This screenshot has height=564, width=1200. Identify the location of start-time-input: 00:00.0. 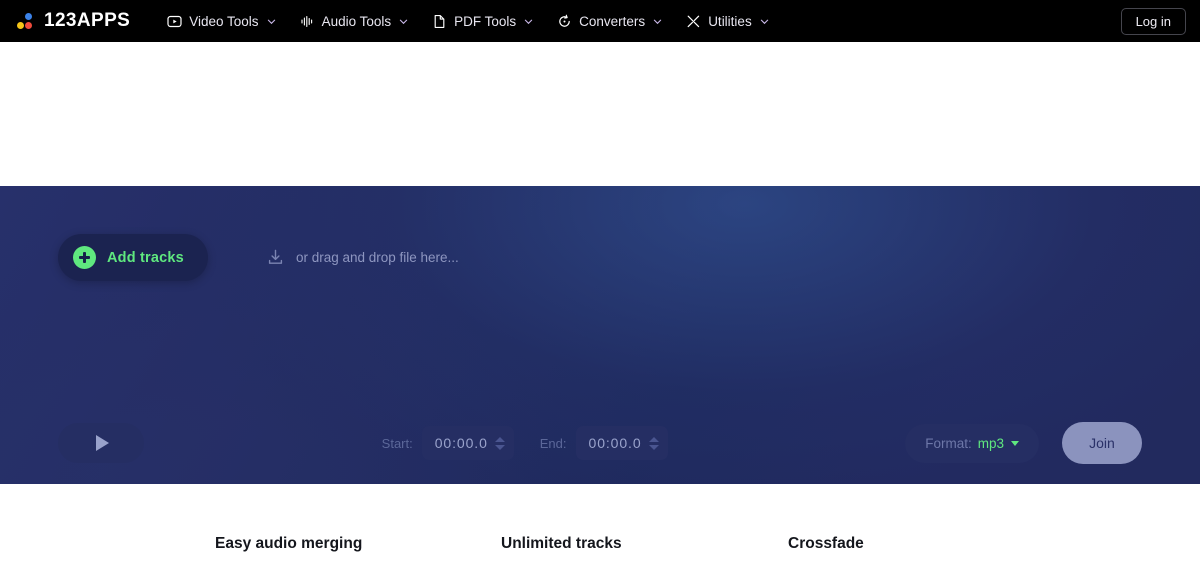
(467, 443).